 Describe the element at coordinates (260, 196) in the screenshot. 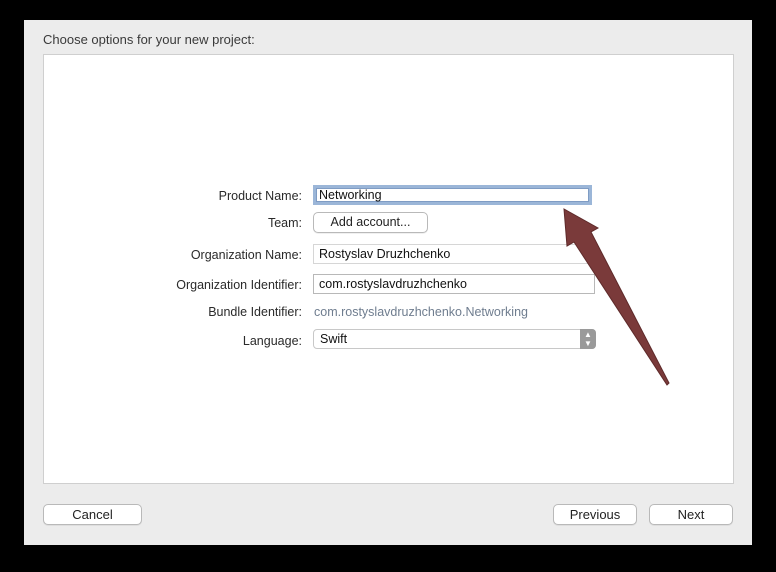

I see `product-name-label: Product Name:` at that location.